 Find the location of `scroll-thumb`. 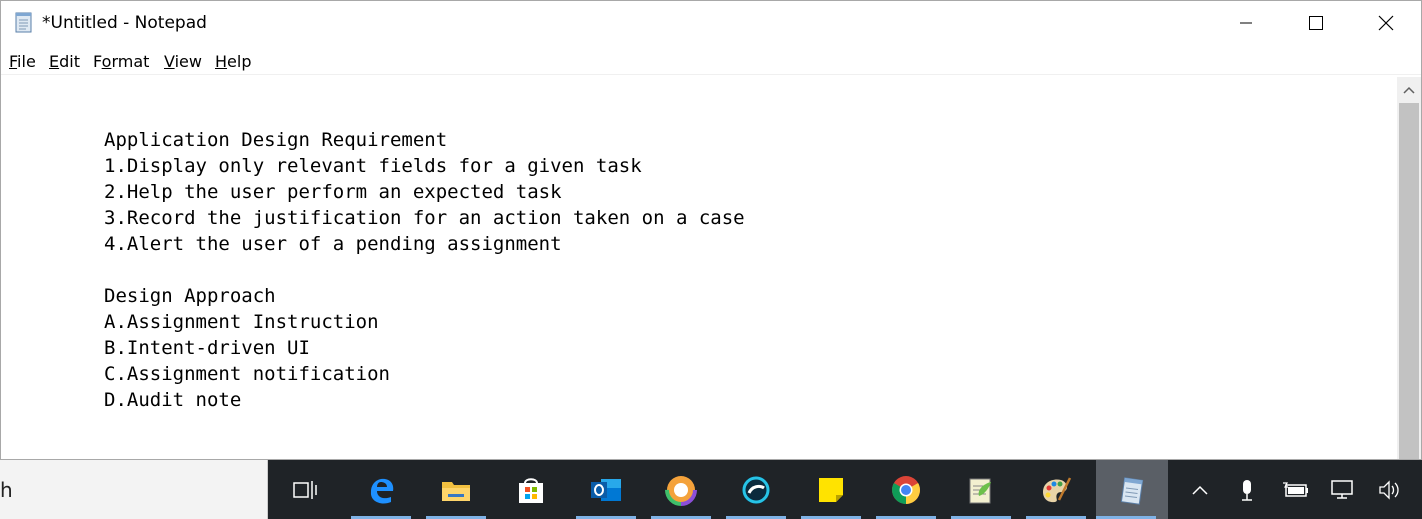

scroll-thumb is located at coordinates (1409, 281).